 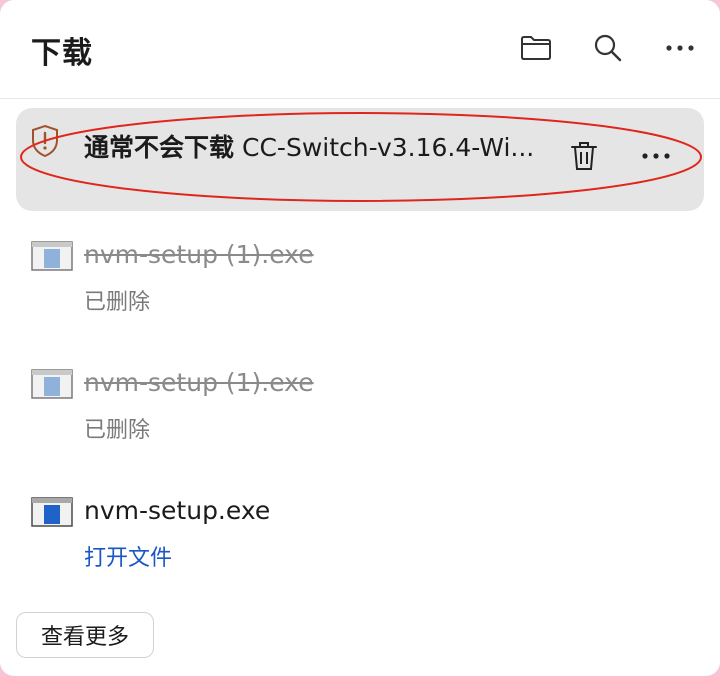 I want to click on item-more-button, so click(x=656, y=156).